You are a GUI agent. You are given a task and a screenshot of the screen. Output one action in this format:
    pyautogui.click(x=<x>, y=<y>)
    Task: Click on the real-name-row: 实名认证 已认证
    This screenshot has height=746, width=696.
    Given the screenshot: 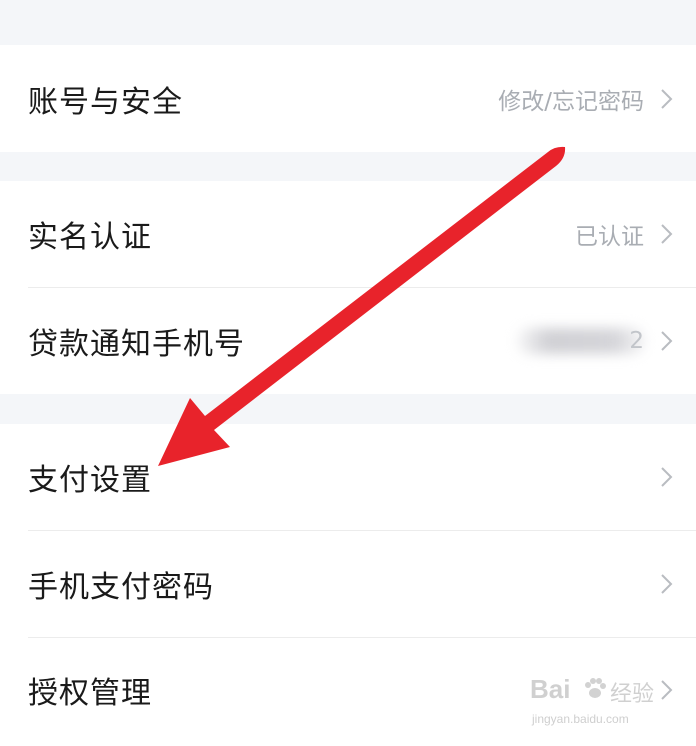 What is the action you would take?
    pyautogui.click(x=348, y=234)
    